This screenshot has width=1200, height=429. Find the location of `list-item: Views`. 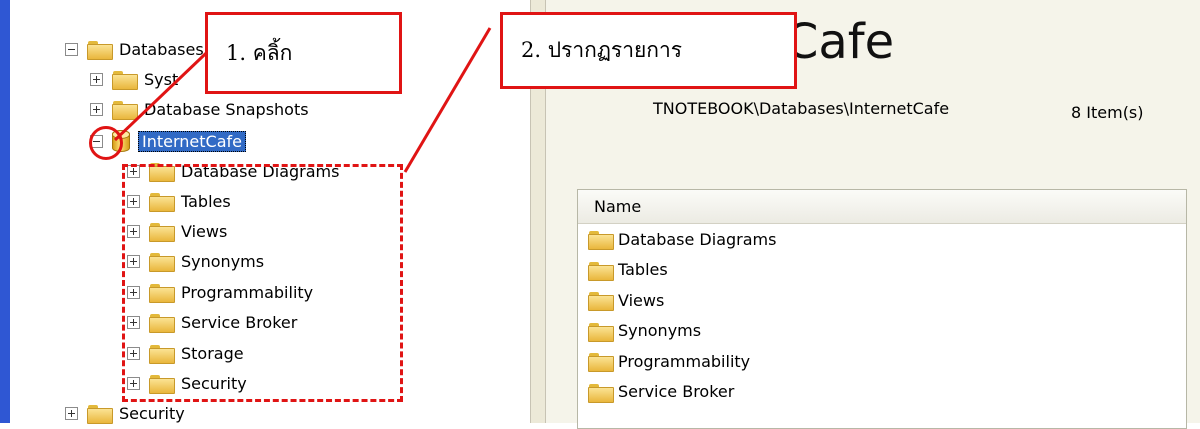

list-item: Views is located at coordinates (882, 300).